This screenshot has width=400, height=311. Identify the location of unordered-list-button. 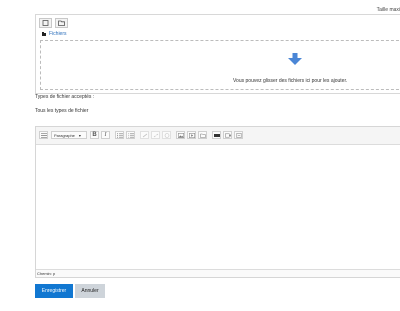
(119, 135).